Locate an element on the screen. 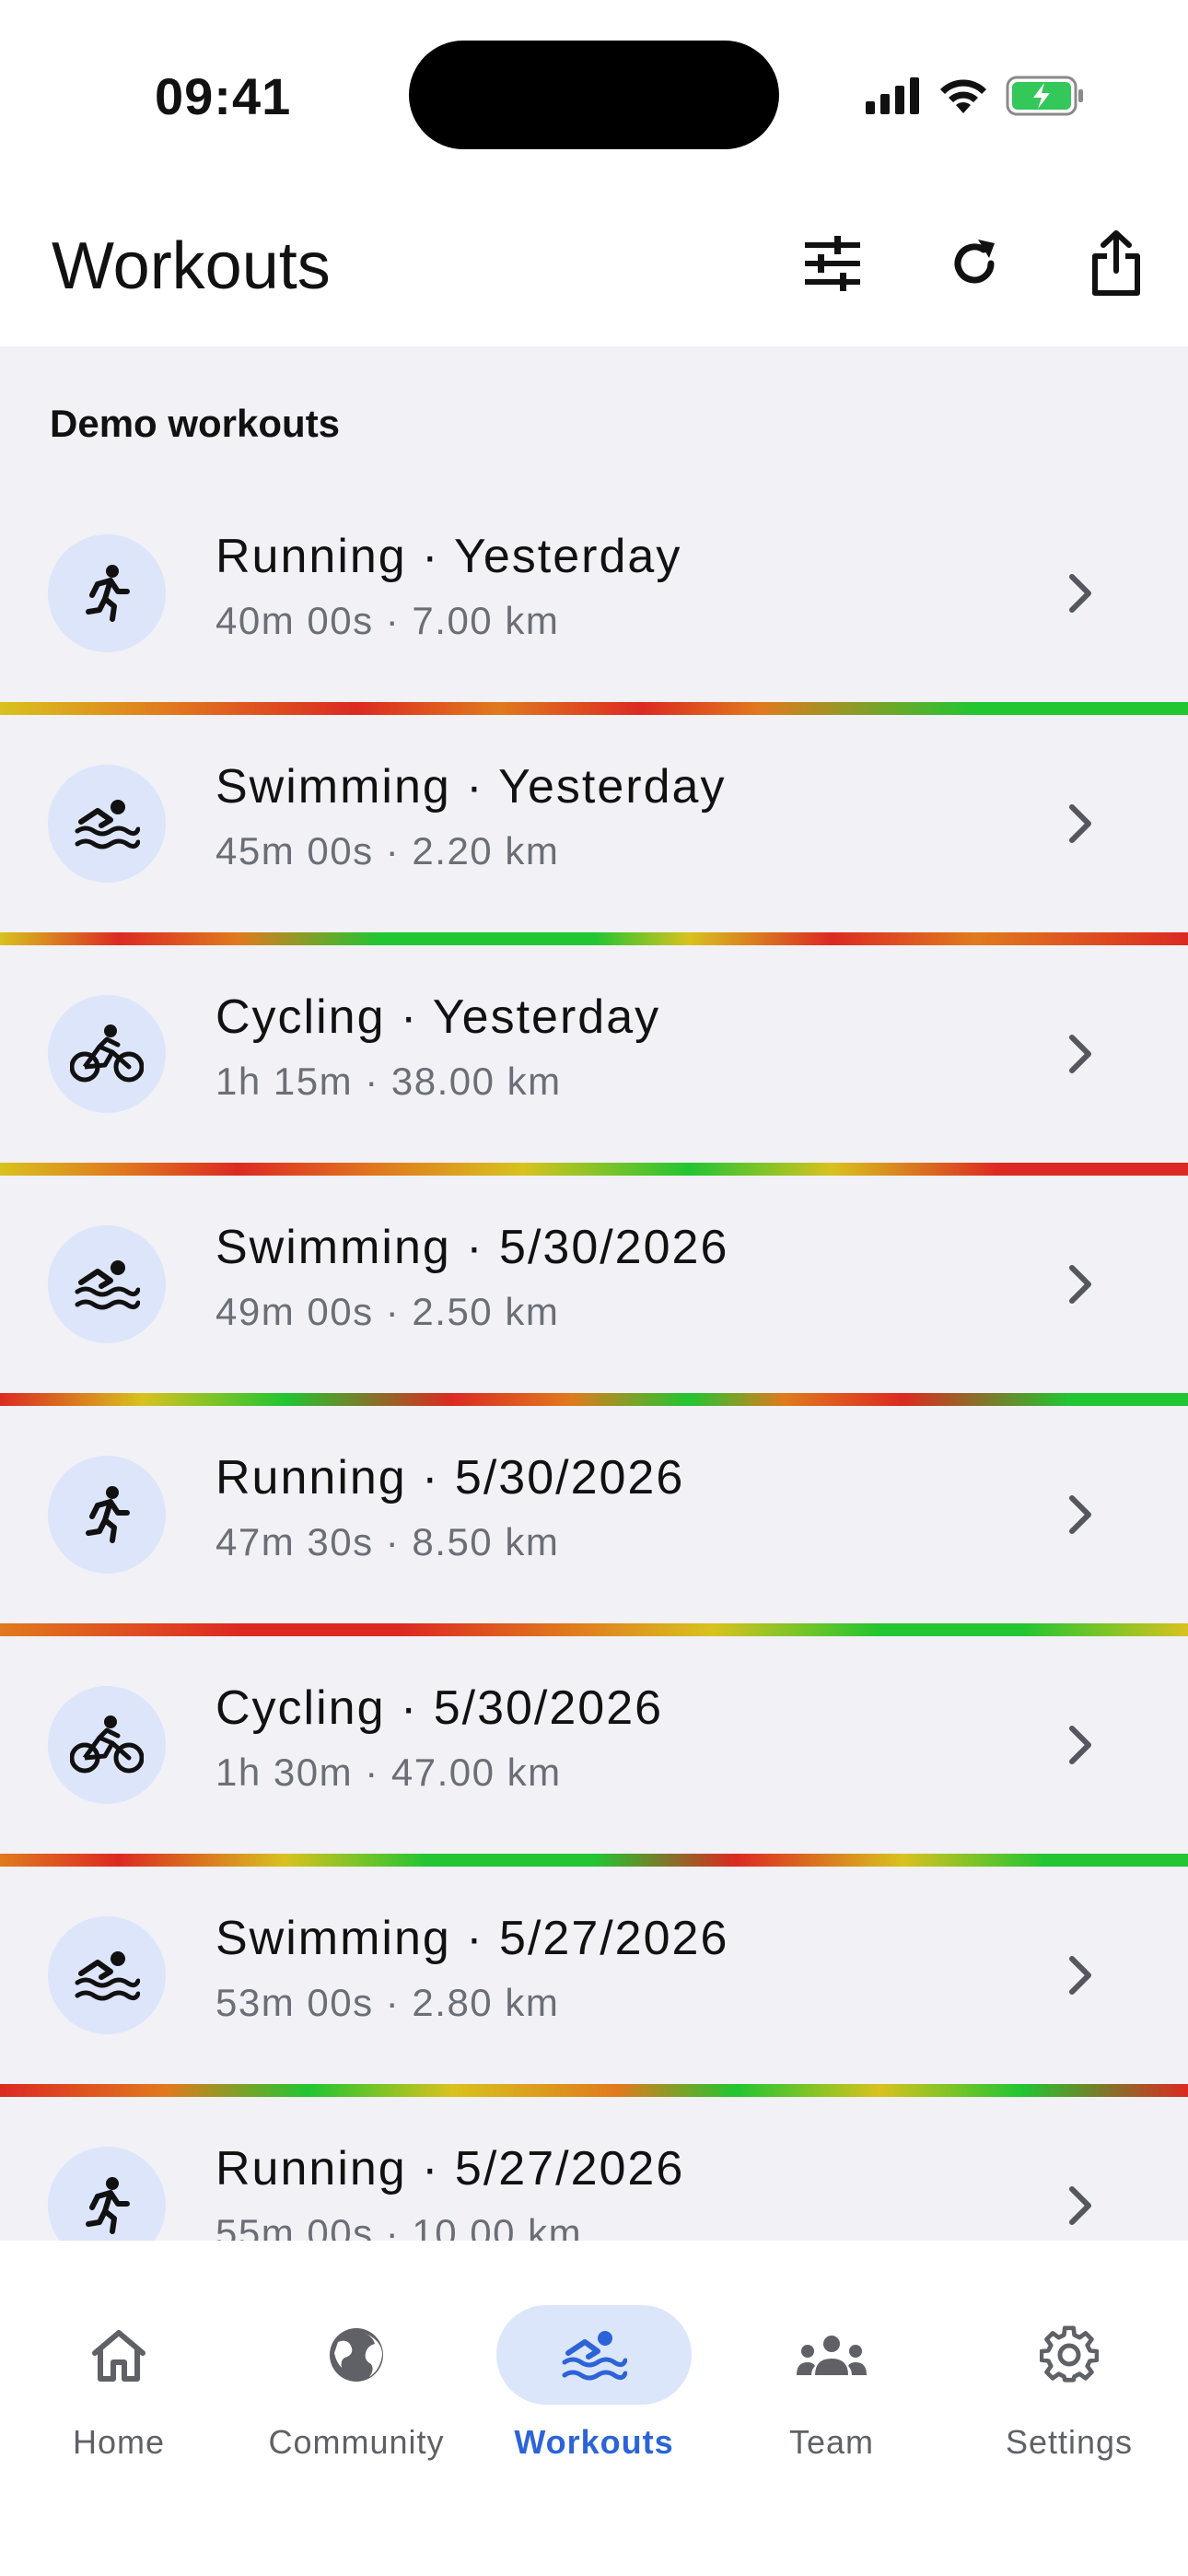 Image resolution: width=1188 pixels, height=2576 pixels. workout-title: Swimming · 5/27/2026 is located at coordinates (472, 1938).